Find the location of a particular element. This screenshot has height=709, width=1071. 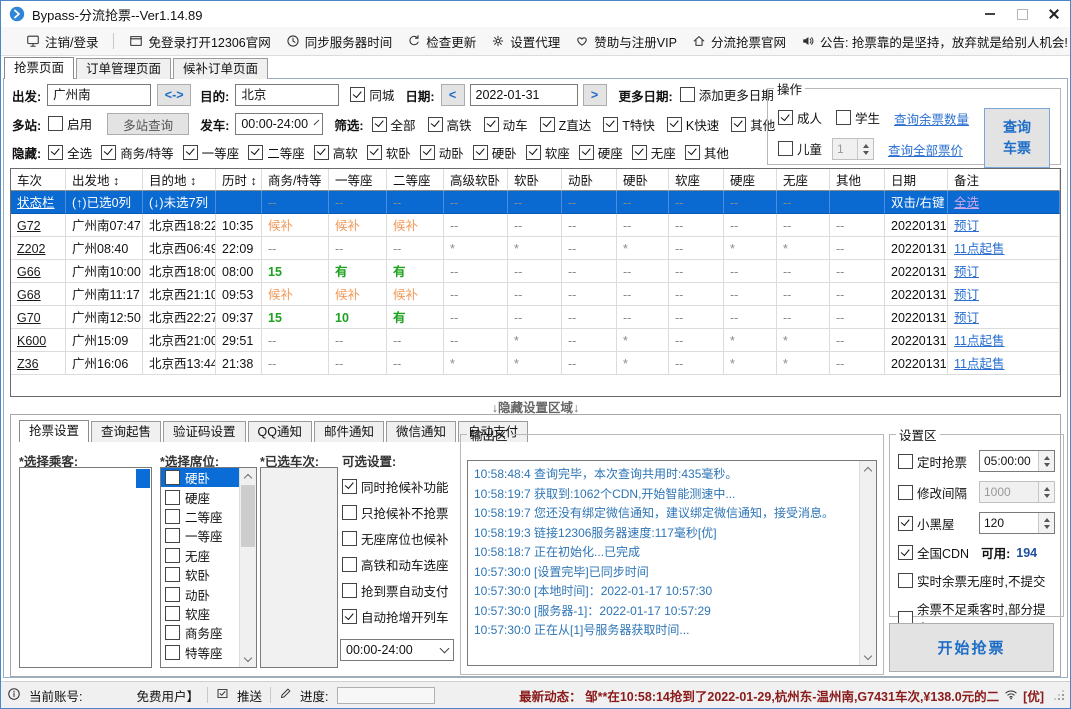

tab-抢票设置: 抢票设置 is located at coordinates (54, 431).